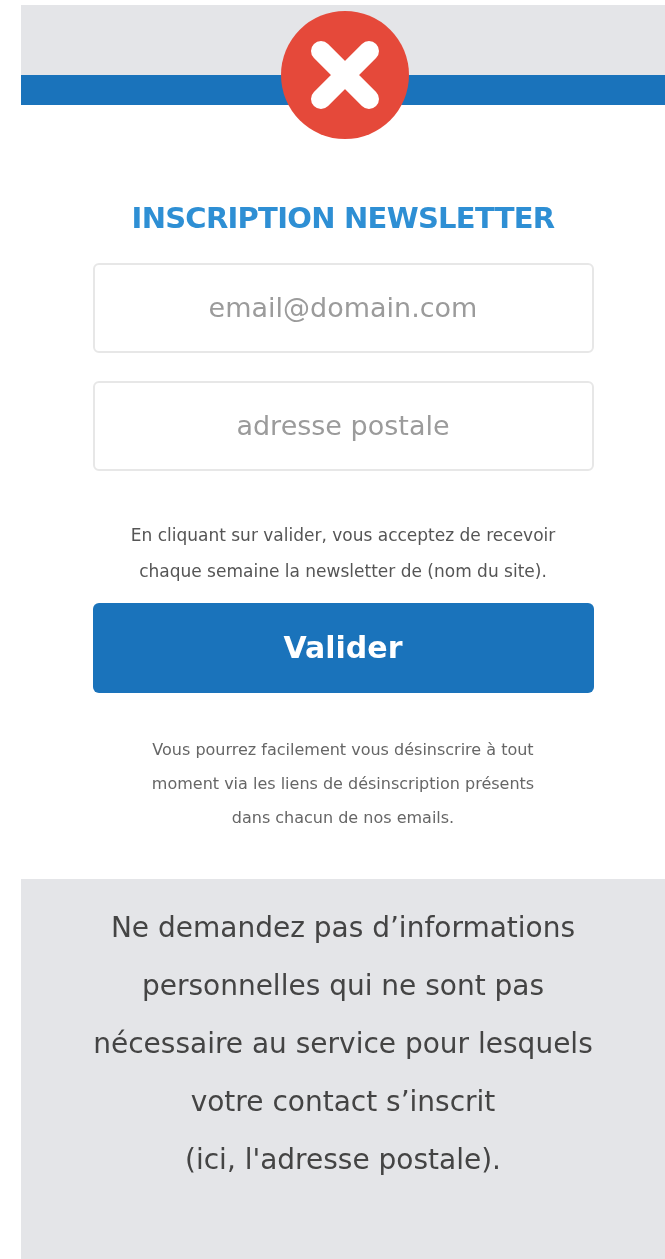  I want to click on text-field: email@domain.com, so click(343, 307).